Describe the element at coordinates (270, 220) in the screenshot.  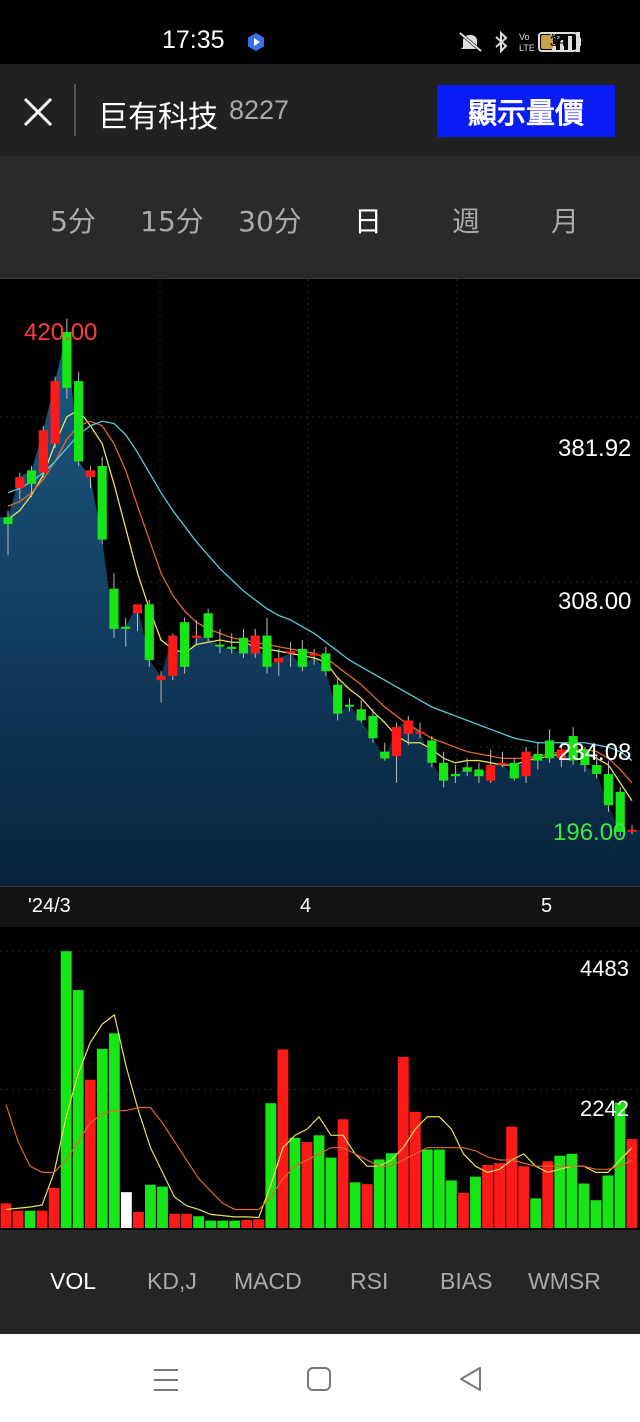
I see `tab-30min: 30分` at that location.